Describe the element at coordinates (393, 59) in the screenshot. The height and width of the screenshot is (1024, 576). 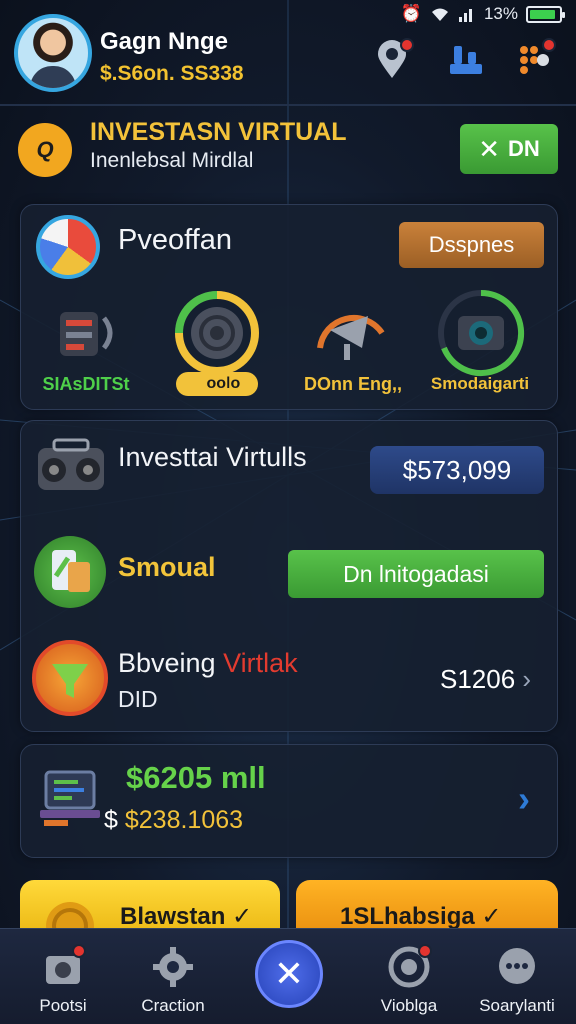
I see `location-pin-button` at that location.